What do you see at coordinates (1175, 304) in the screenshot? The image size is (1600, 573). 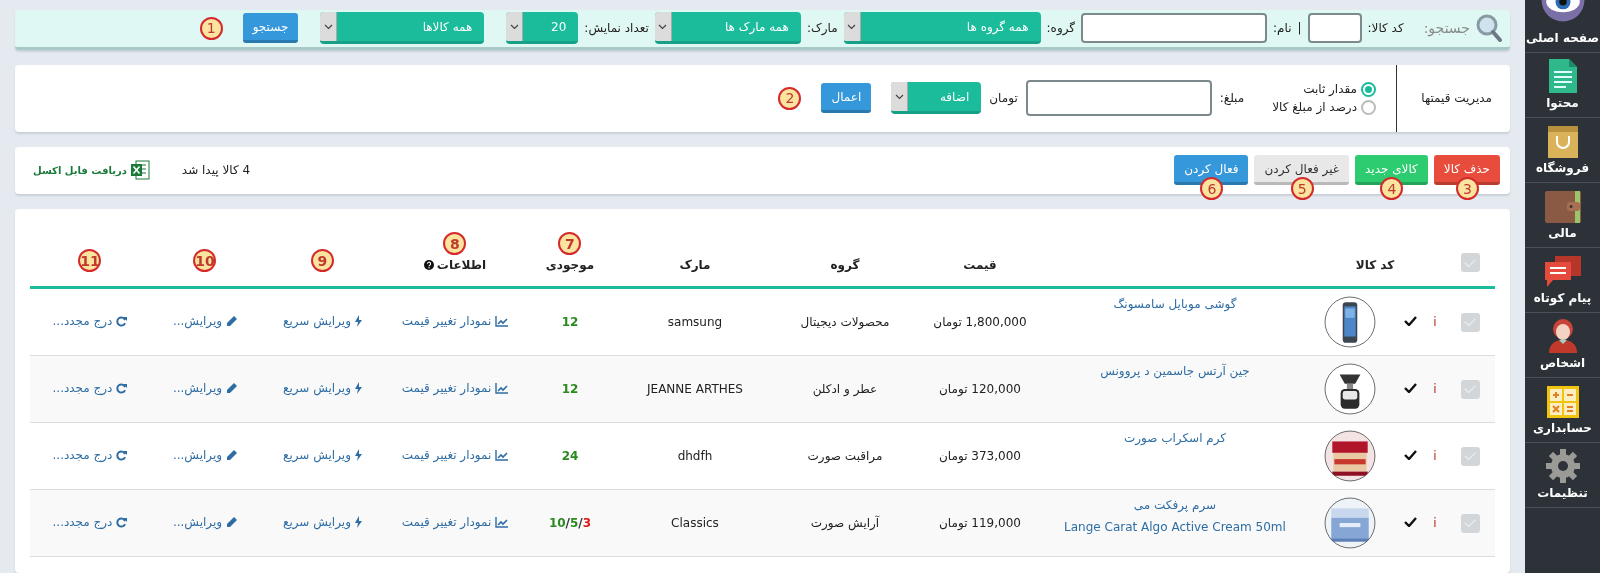 I see `product-name: گوشی موبایل سامسونگ` at bounding box center [1175, 304].